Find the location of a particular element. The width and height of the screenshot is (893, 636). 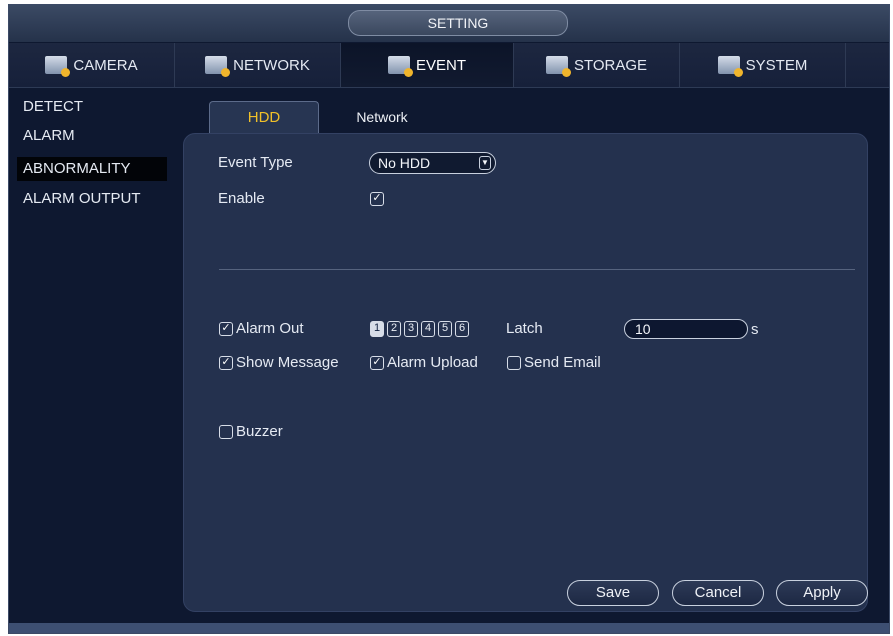

alarm-out-label: Alarm Out is located at coordinates (270, 328).